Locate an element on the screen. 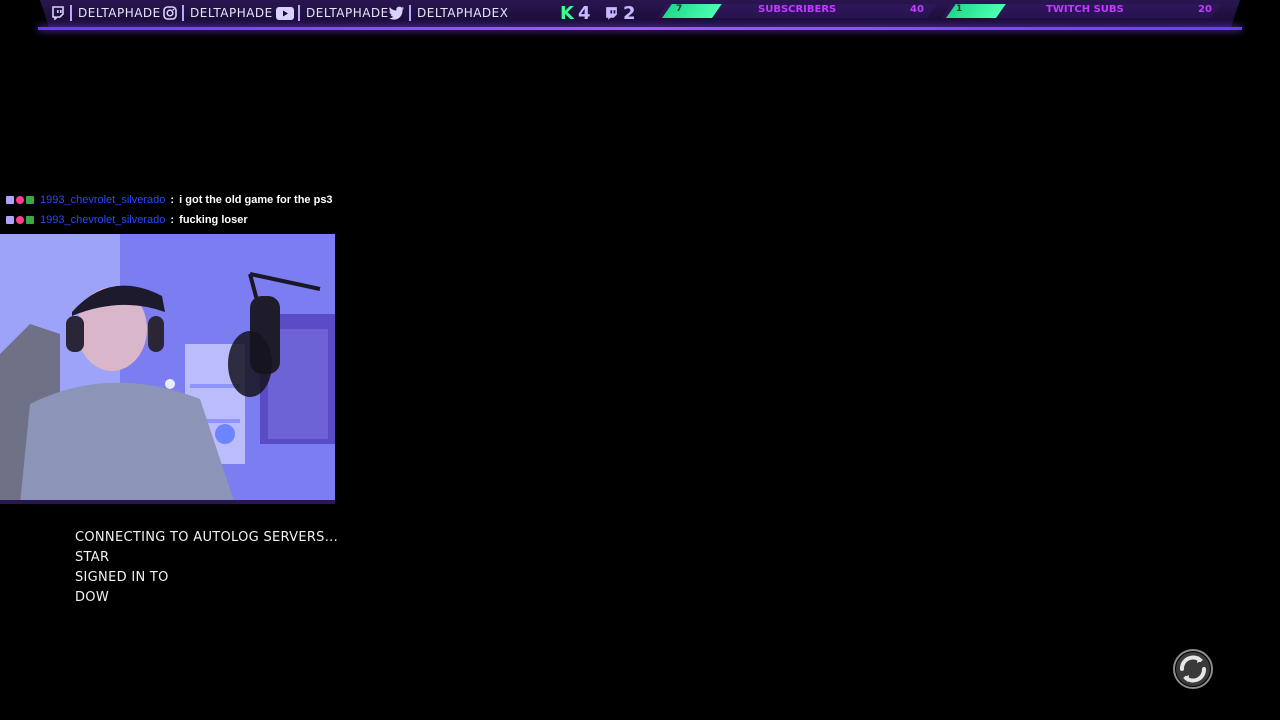  chat-text: i got the old game for the ps3 is located at coordinates (256, 200).